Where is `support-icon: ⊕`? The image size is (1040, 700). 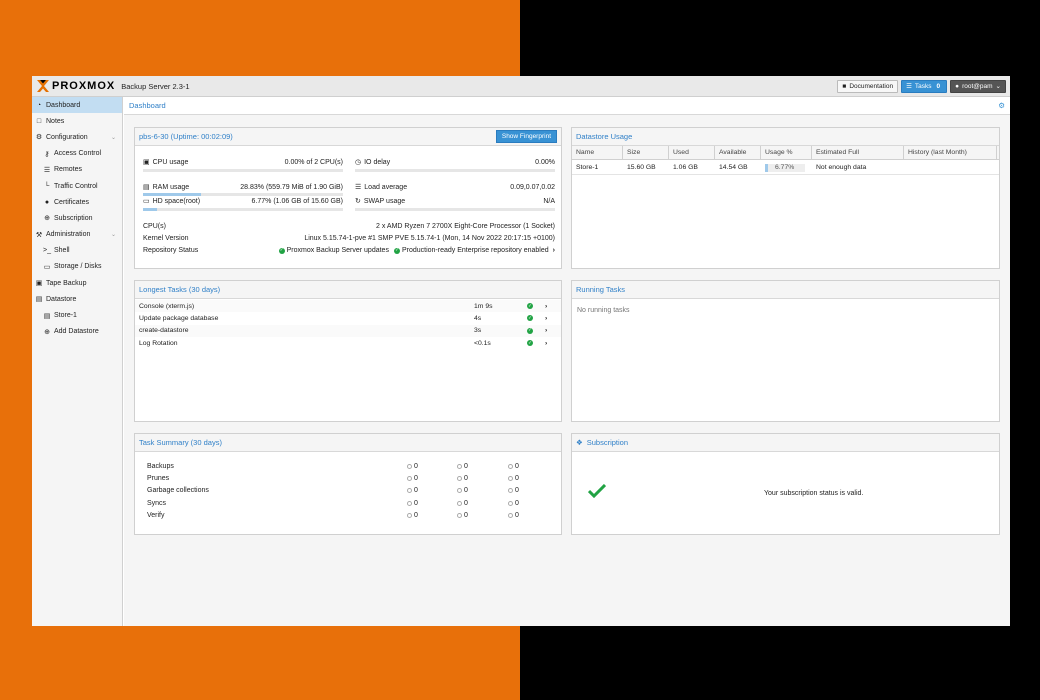
support-icon: ⊕ is located at coordinates (47, 219).